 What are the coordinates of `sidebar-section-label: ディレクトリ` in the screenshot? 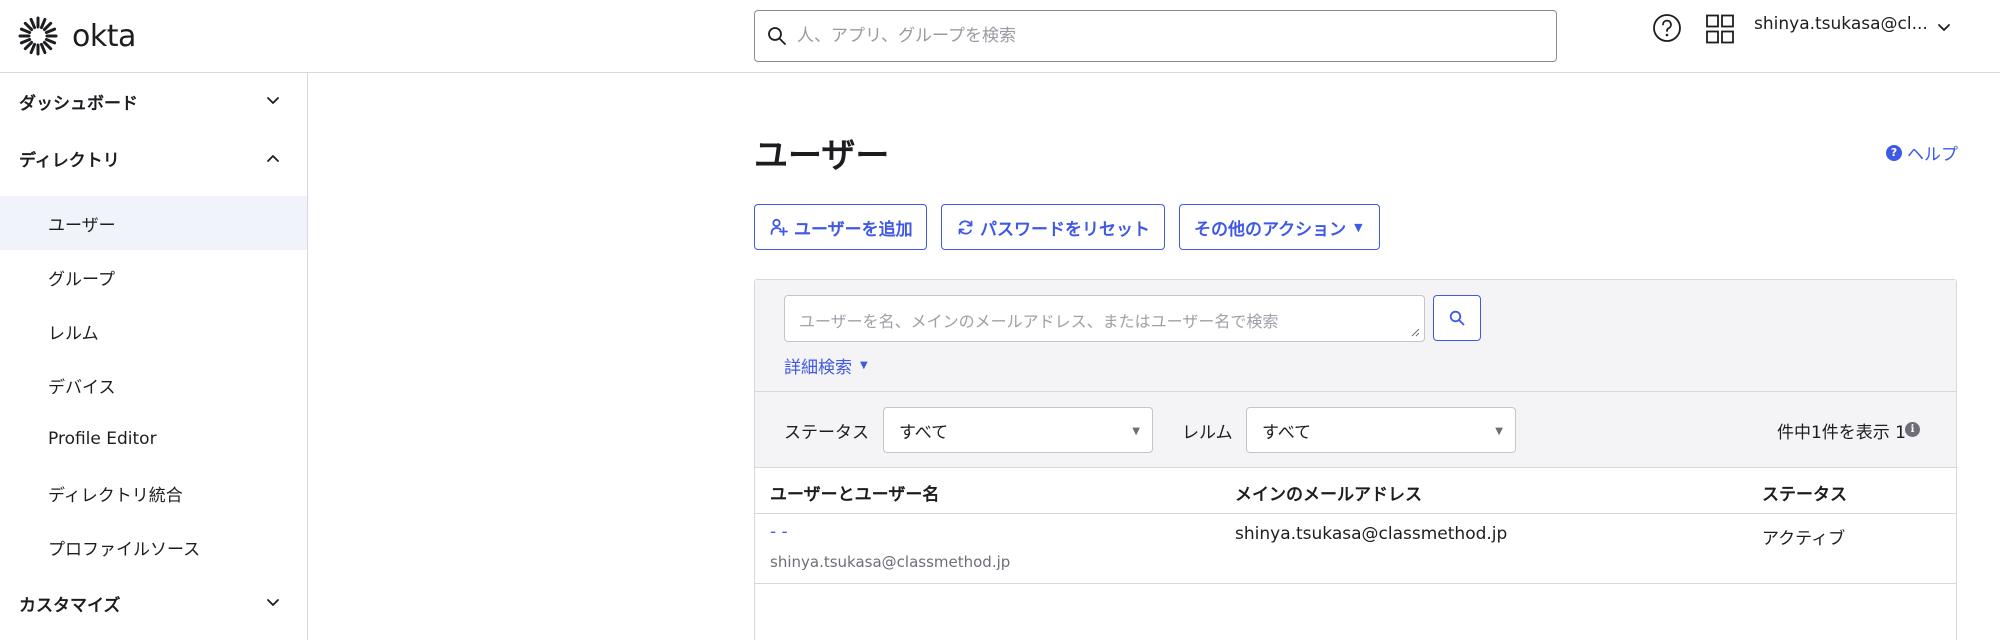 It's located at (69, 160).